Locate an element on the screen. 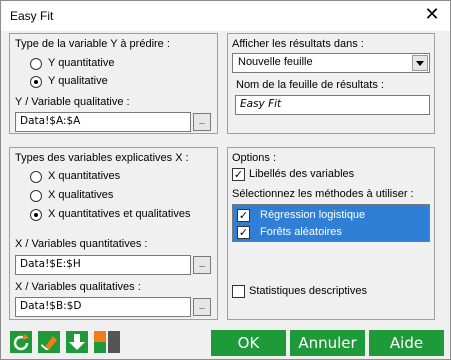 The image size is (451, 360). x-quant-label: X / Variables quantitatives : is located at coordinates (81, 244).